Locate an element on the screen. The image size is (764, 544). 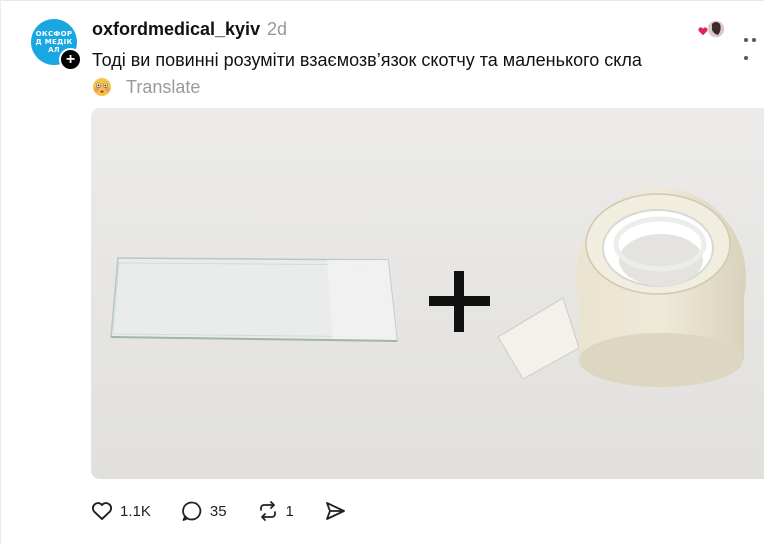
flushed-face-emoji-icon is located at coordinates (102, 87).